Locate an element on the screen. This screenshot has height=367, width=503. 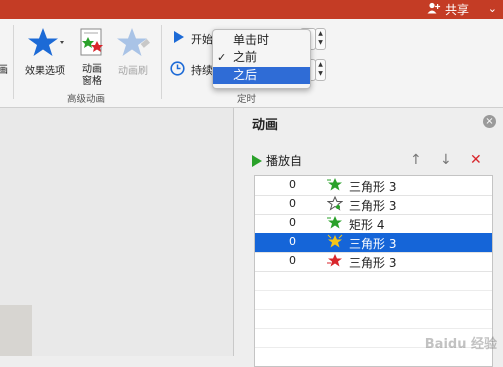
dropdown-option-on-click: 单击时 is located at coordinates (261, 40).